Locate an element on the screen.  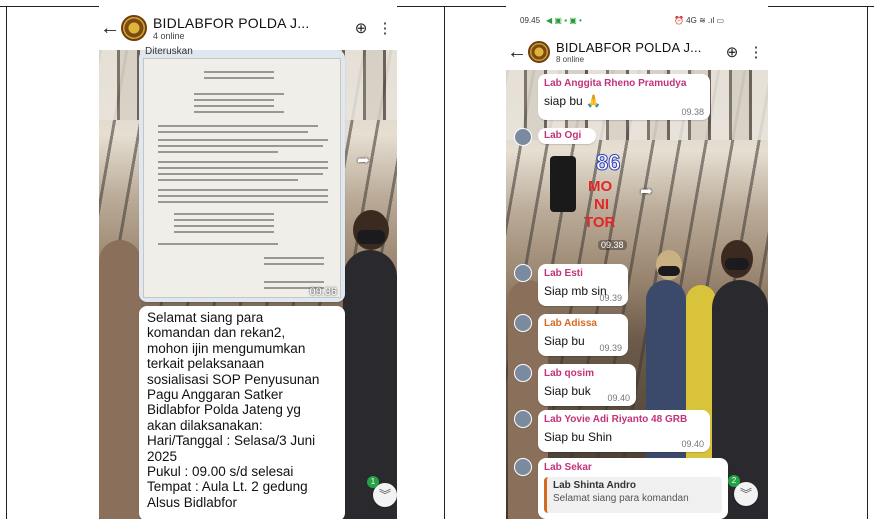
chat-header: ← BIDLABFOR POLDA J... 4 online ⊕ ⋮ is located at coordinates (248, 28).